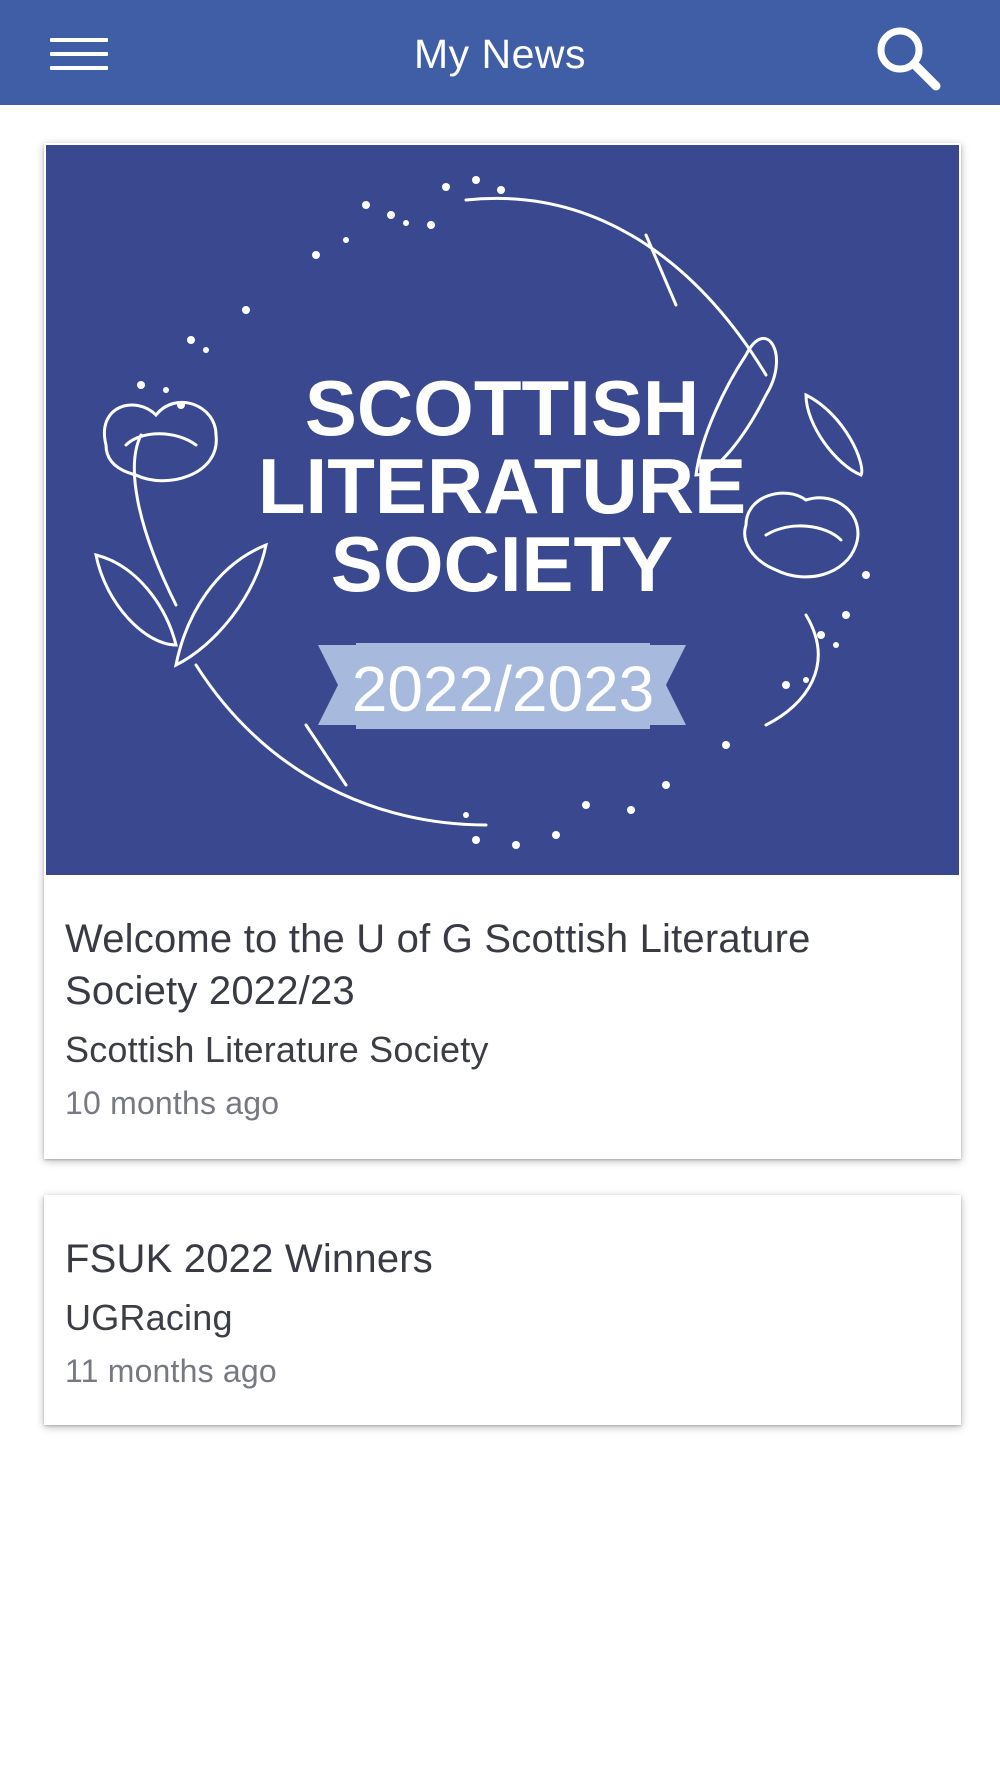 Image resolution: width=1000 pixels, height=1778 pixels. Describe the element at coordinates (502, 564) in the screenshot. I see `banner-line-3: SOCIETY` at that location.